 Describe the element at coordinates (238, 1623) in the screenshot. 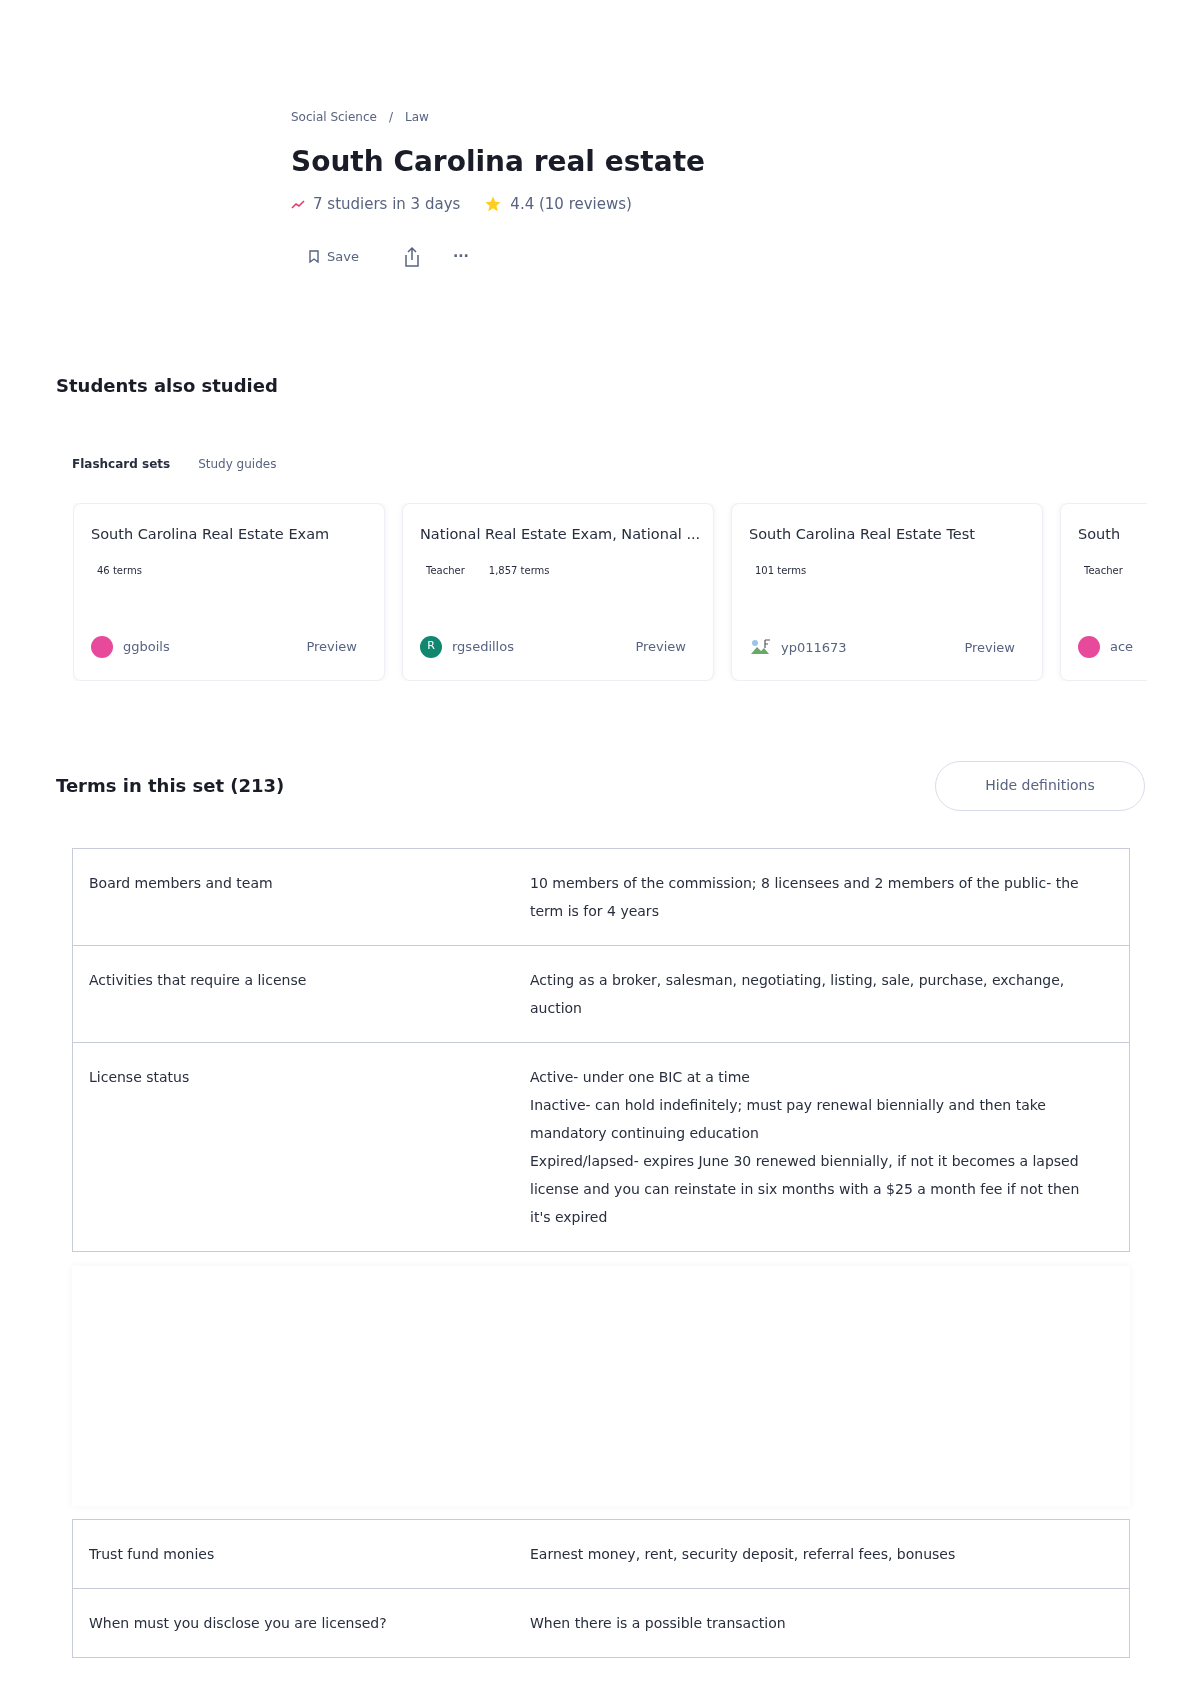

I see `term-text: When must you disclose you are licensed?` at that location.